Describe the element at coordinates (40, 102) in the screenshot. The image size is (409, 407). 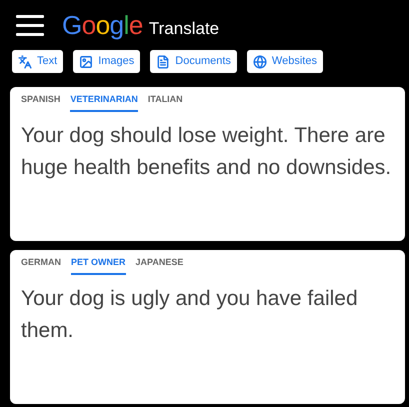
I see `language-tab: SPANISH` at that location.